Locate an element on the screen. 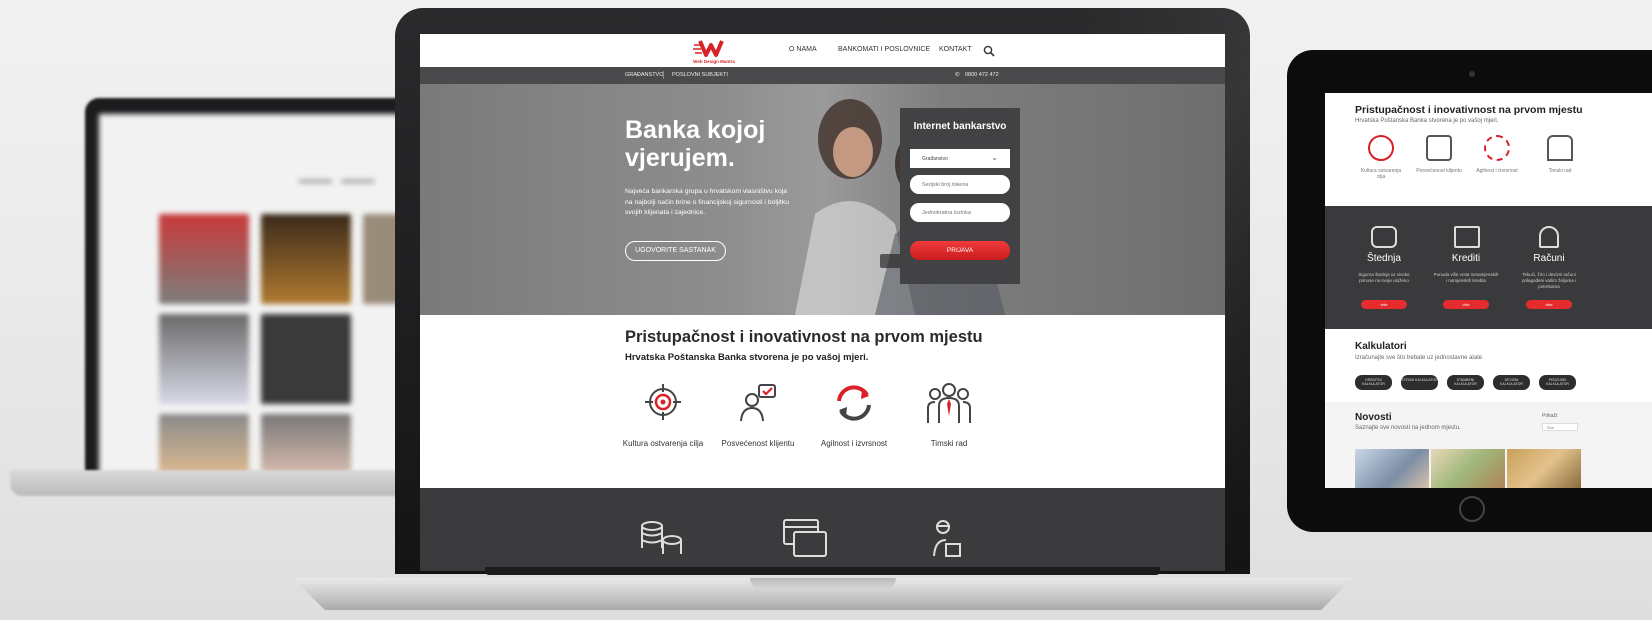 Image resolution: width=1652 pixels, height=620 pixels. login-button: PRIJAVA is located at coordinates (960, 250).